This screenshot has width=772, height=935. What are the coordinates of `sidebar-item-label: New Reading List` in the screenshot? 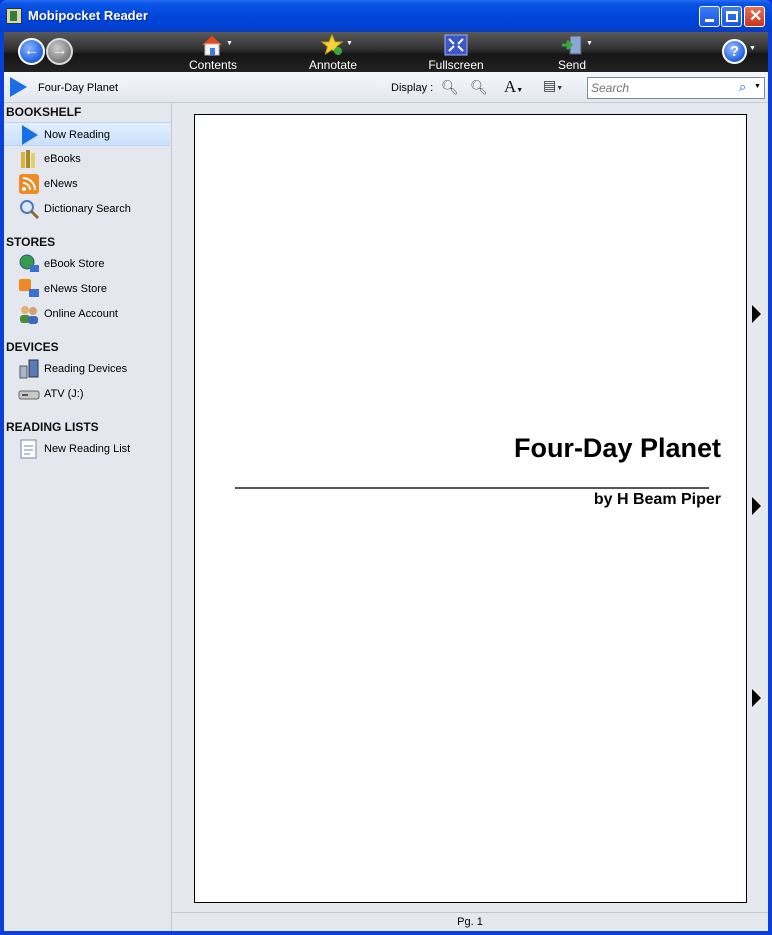 It's located at (87, 449).